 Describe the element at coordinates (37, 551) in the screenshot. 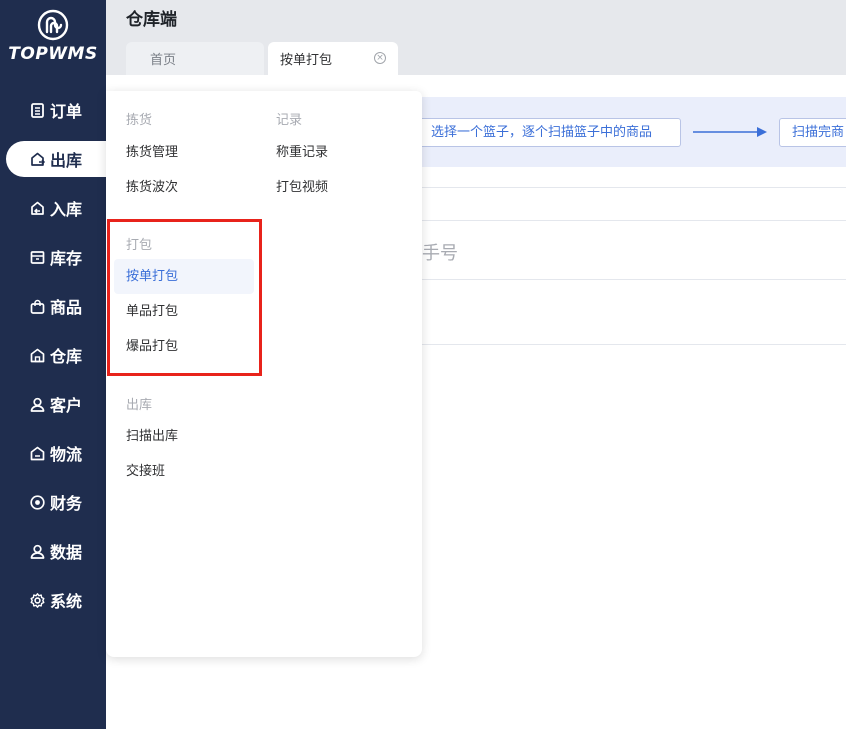

I see `data-user-icon` at that location.